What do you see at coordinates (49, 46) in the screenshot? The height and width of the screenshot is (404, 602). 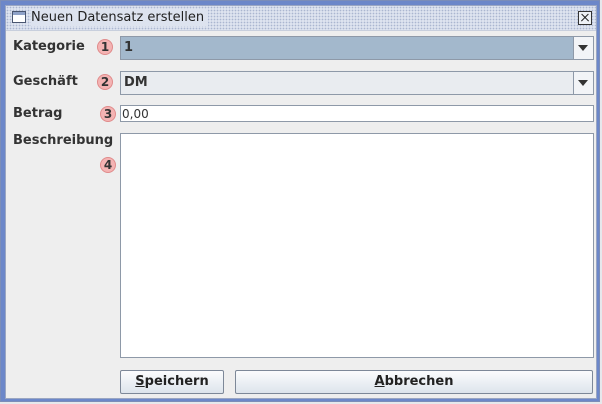 I see `kategorie-label: Kategorie` at bounding box center [49, 46].